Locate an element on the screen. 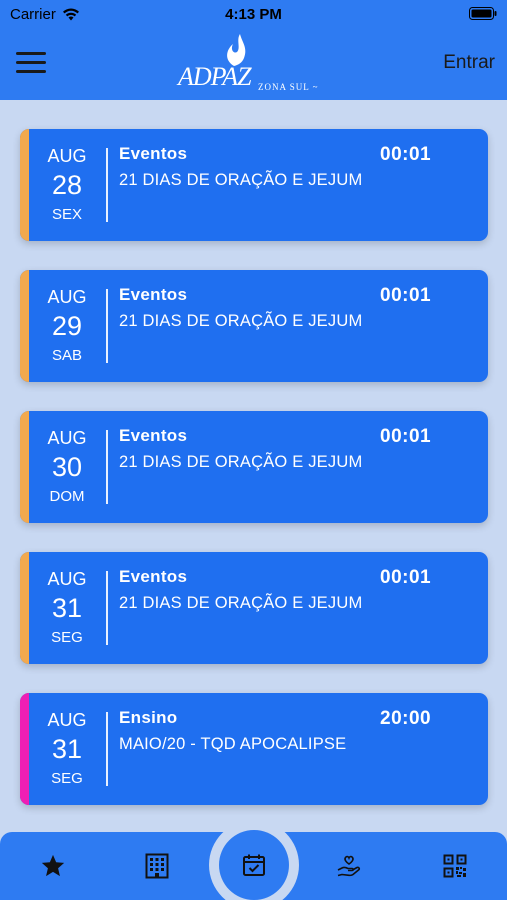 This screenshot has height=900, width=507. star-icon is located at coordinates (53, 865).